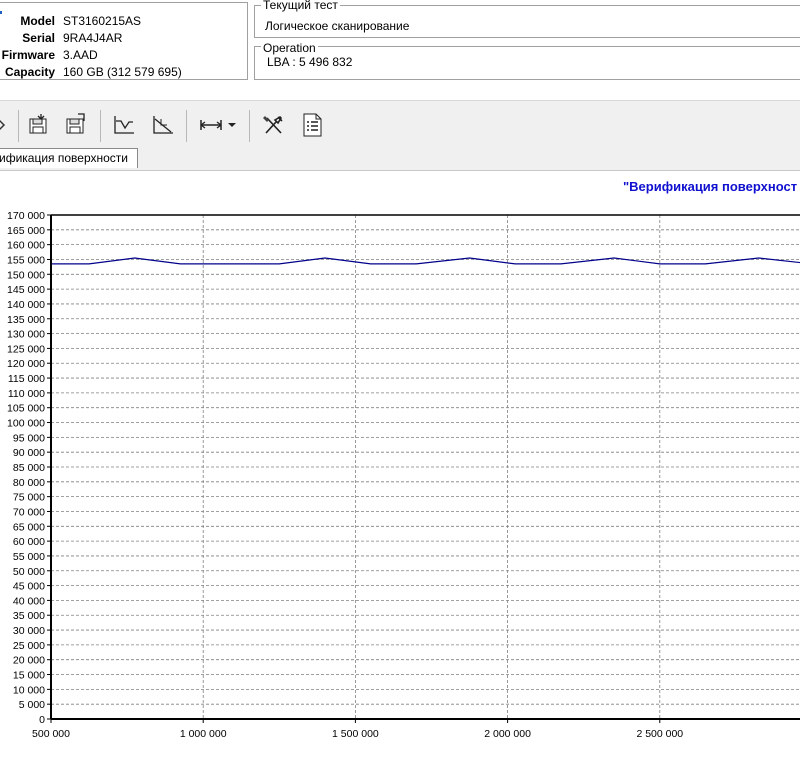  What do you see at coordinates (124, 38) in the screenshot?
I see `serial-row: Serial 9RA4J4AR` at bounding box center [124, 38].